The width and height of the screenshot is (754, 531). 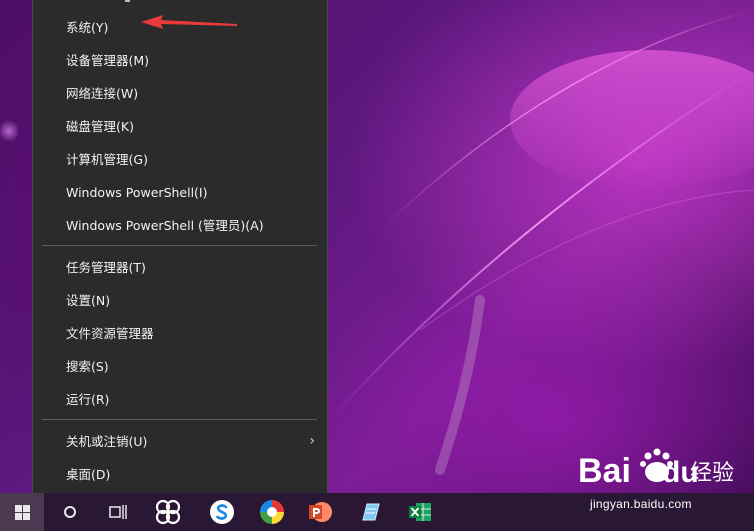 I want to click on menu-item-file-explorer: 文件资源管理器, so click(x=180, y=333).